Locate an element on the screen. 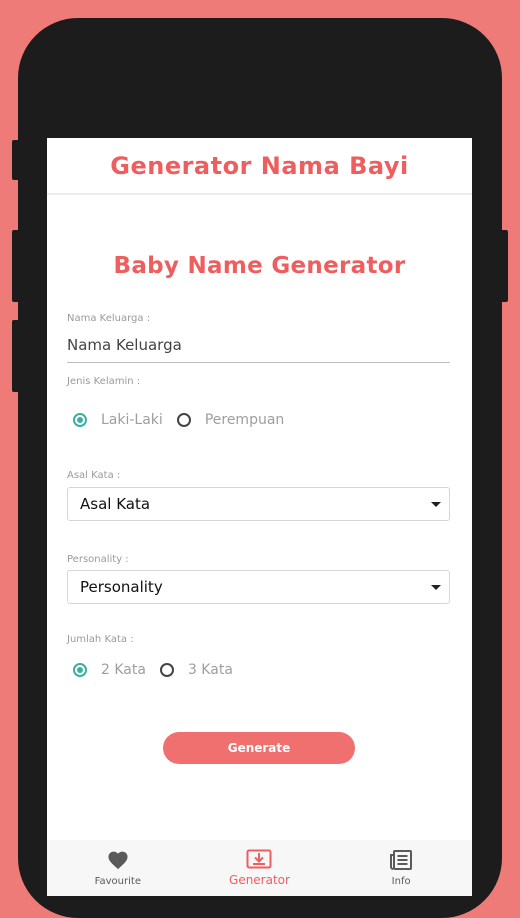  page-heading: Baby Name Generator is located at coordinates (259, 266).